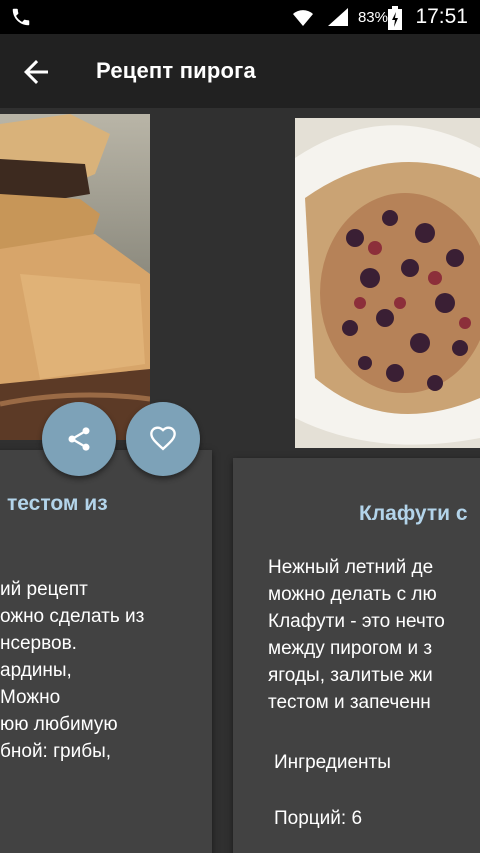 The height and width of the screenshot is (853, 480). I want to click on share-icon, so click(79, 439).